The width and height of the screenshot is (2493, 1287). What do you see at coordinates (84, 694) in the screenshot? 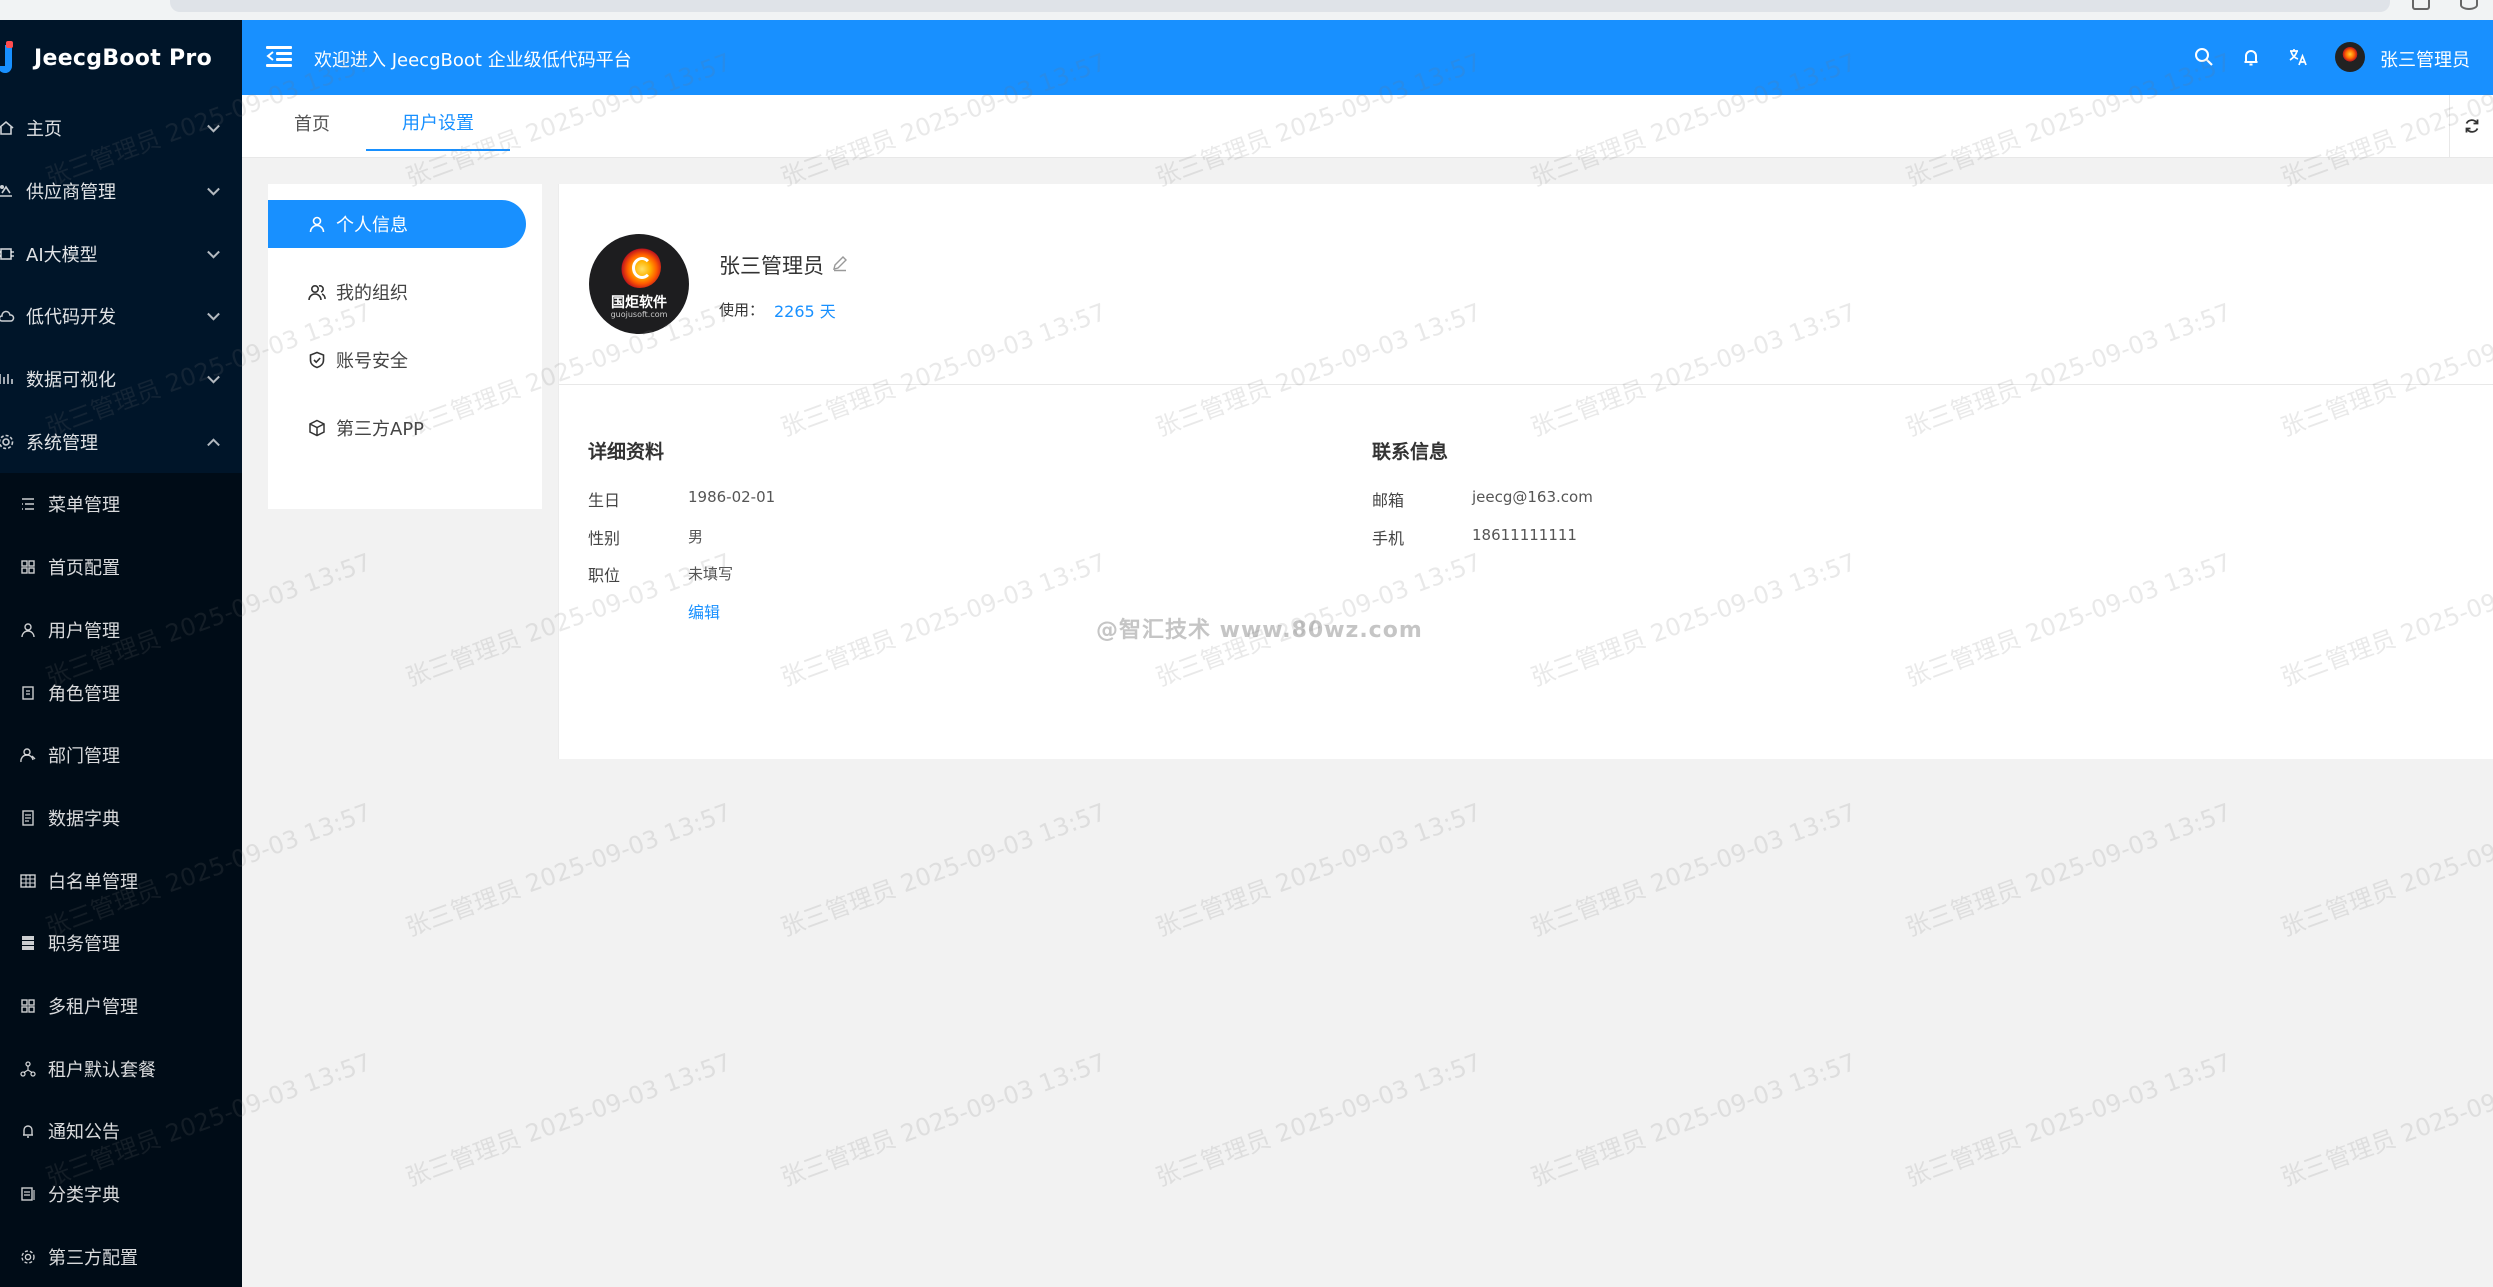
I see `sidebar-item-label: 角色管理` at bounding box center [84, 694].